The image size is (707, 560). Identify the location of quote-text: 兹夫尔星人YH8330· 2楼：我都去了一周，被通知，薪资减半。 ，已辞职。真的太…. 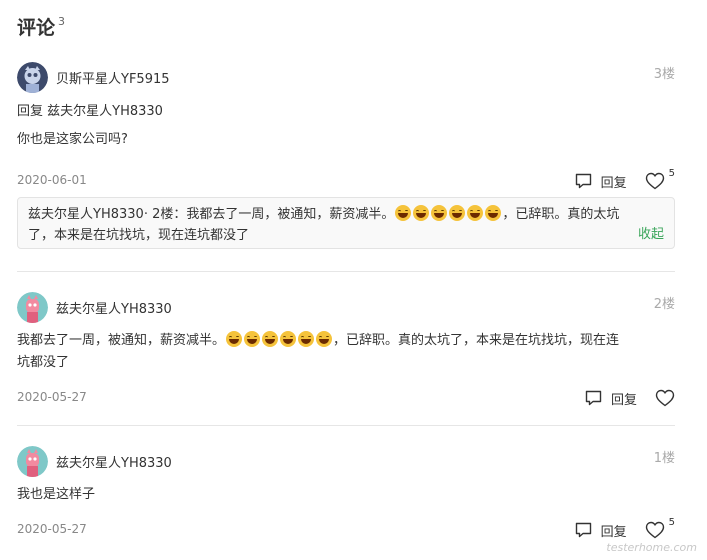
(346, 225).